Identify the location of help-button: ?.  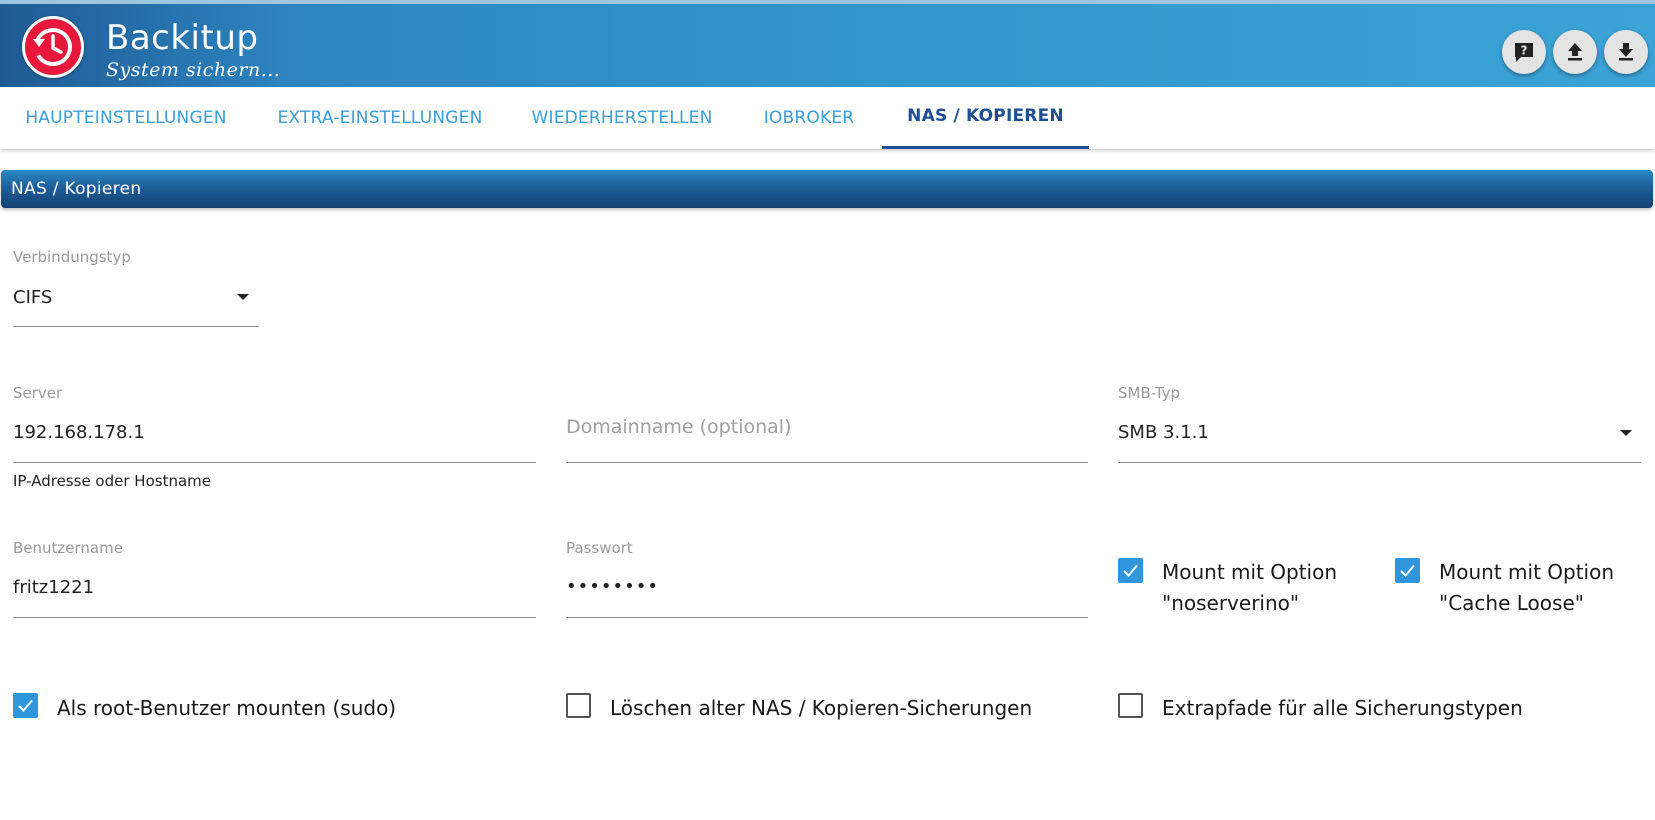
(1524, 52).